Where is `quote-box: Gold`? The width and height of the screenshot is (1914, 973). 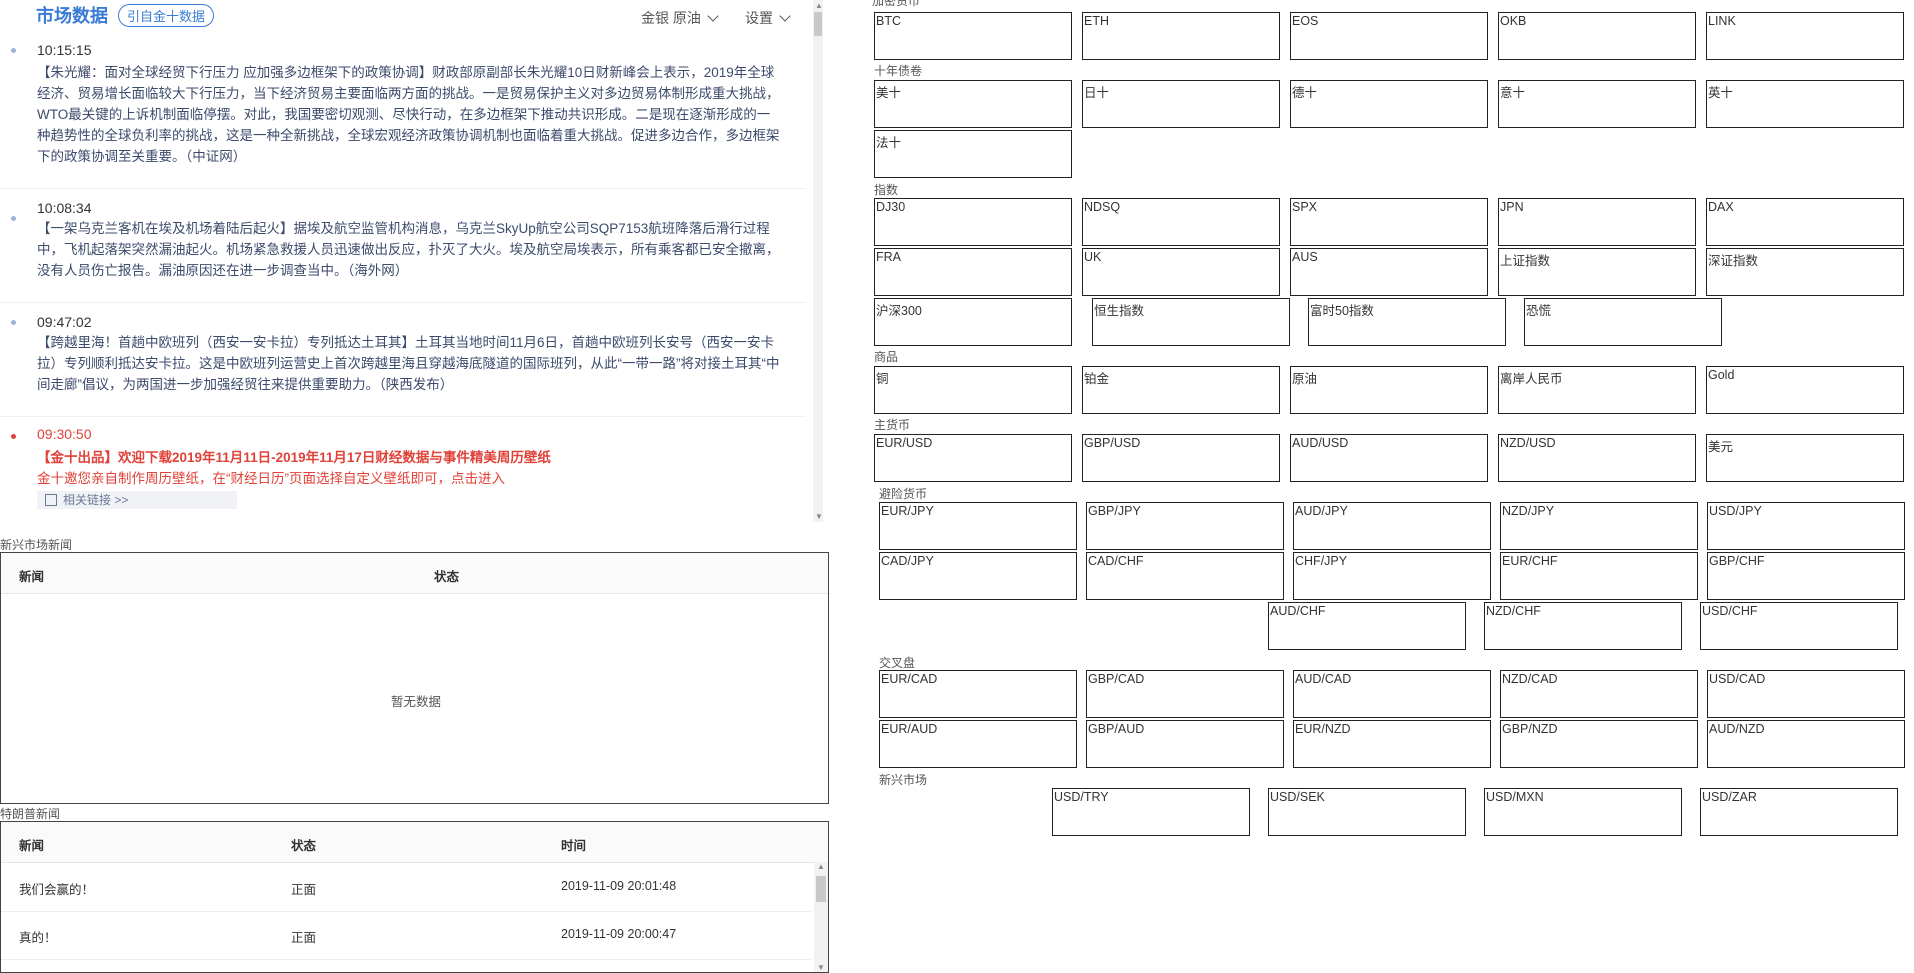
quote-box: Gold is located at coordinates (1805, 390).